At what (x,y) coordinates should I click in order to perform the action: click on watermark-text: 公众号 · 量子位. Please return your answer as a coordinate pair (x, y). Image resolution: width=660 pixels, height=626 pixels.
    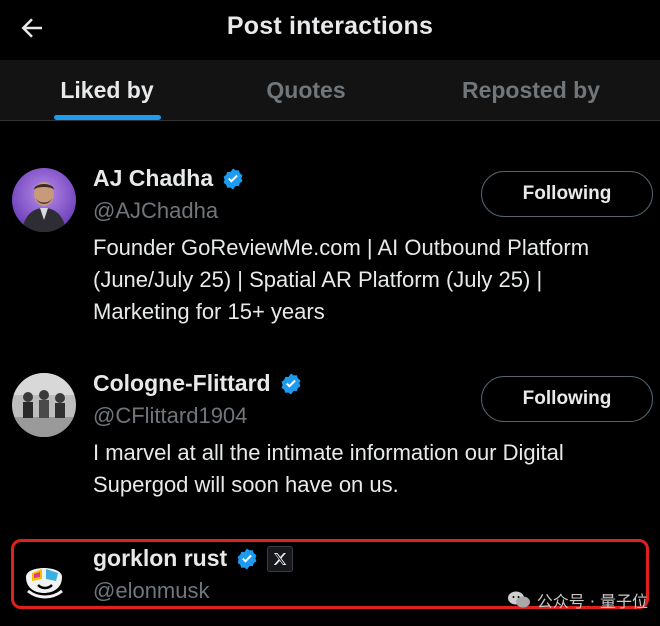
    Looking at the image, I should click on (592, 601).